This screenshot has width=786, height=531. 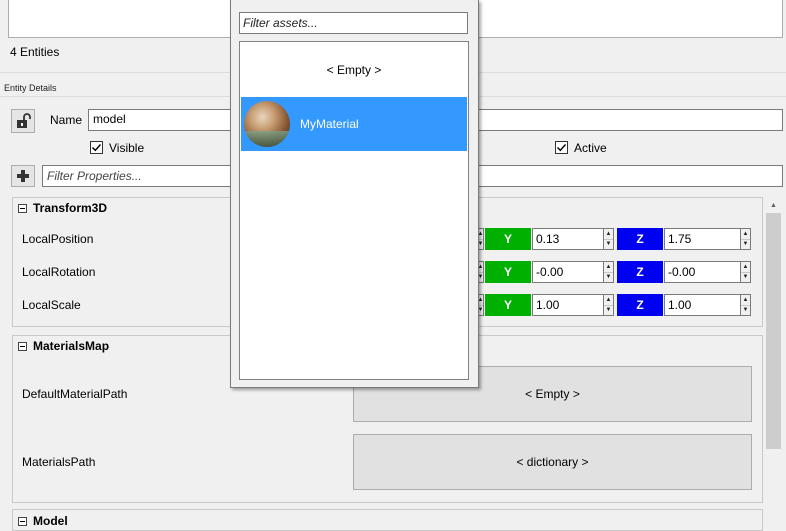 What do you see at coordinates (35, 52) in the screenshot?
I see `entity-count: 4 Entities` at bounding box center [35, 52].